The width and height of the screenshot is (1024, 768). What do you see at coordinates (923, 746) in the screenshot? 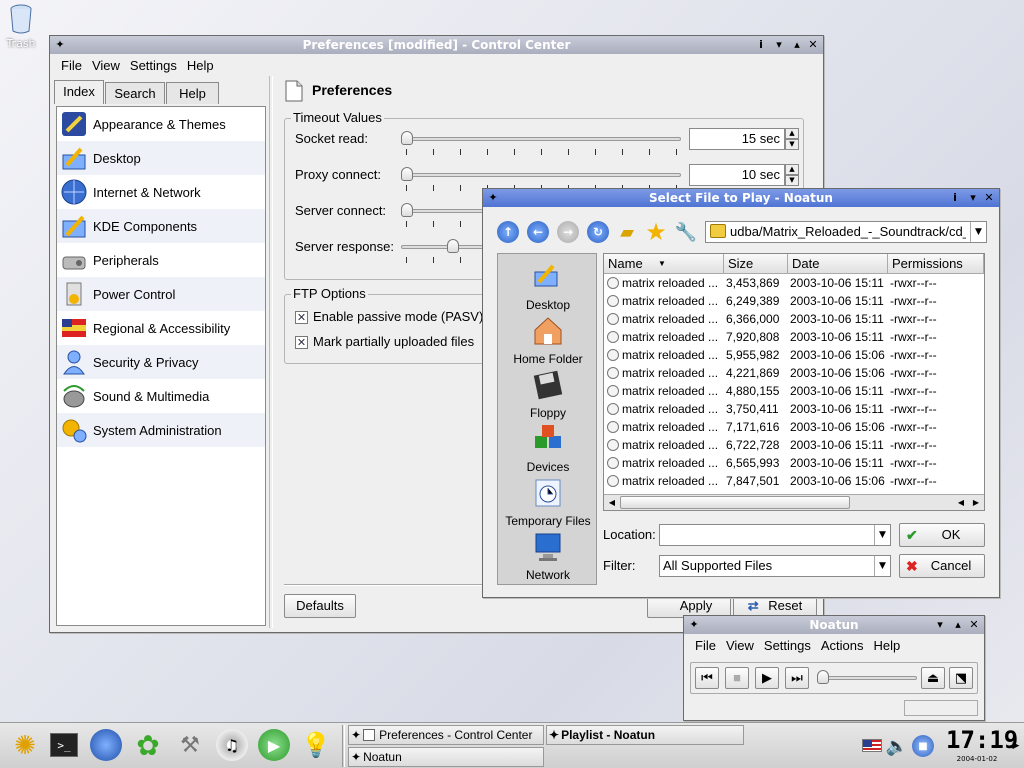
I see `power-status-icon: ■` at bounding box center [923, 746].